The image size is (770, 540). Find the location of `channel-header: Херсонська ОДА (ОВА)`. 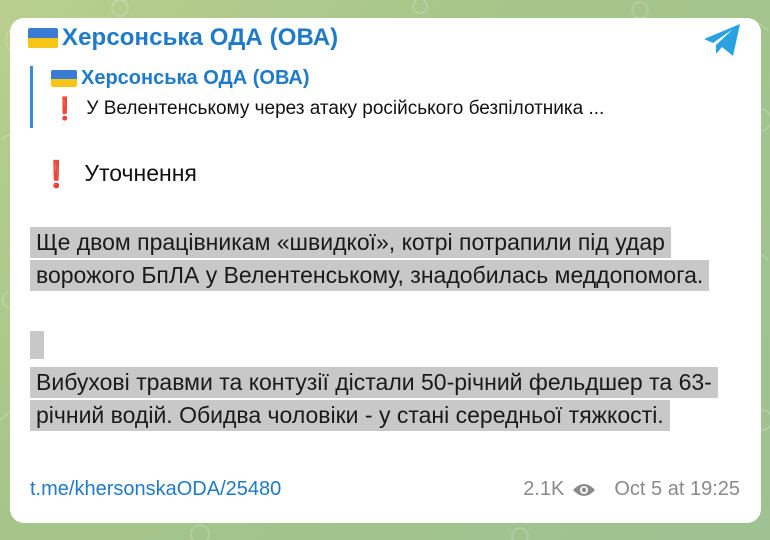

channel-header: Херсонська ОДА (ОВА) is located at coordinates (183, 38).